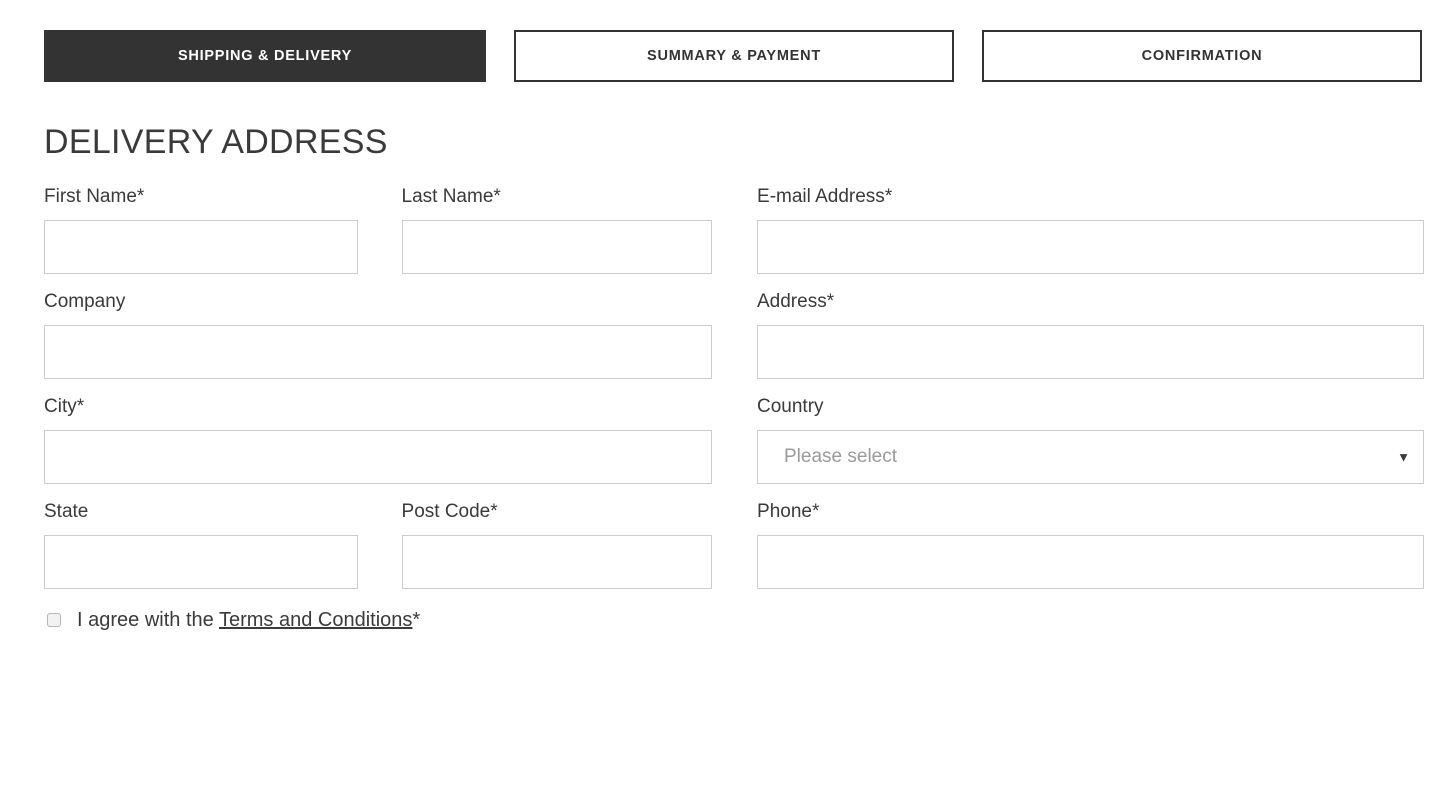 This screenshot has width=1442, height=789. Describe the element at coordinates (140, 196) in the screenshot. I see `first-name-required-marker: *` at that location.